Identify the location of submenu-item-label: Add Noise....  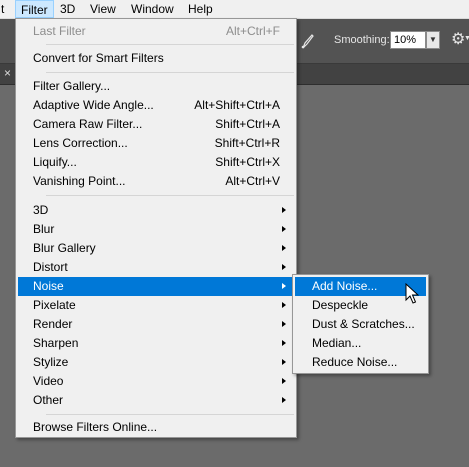
(345, 286).